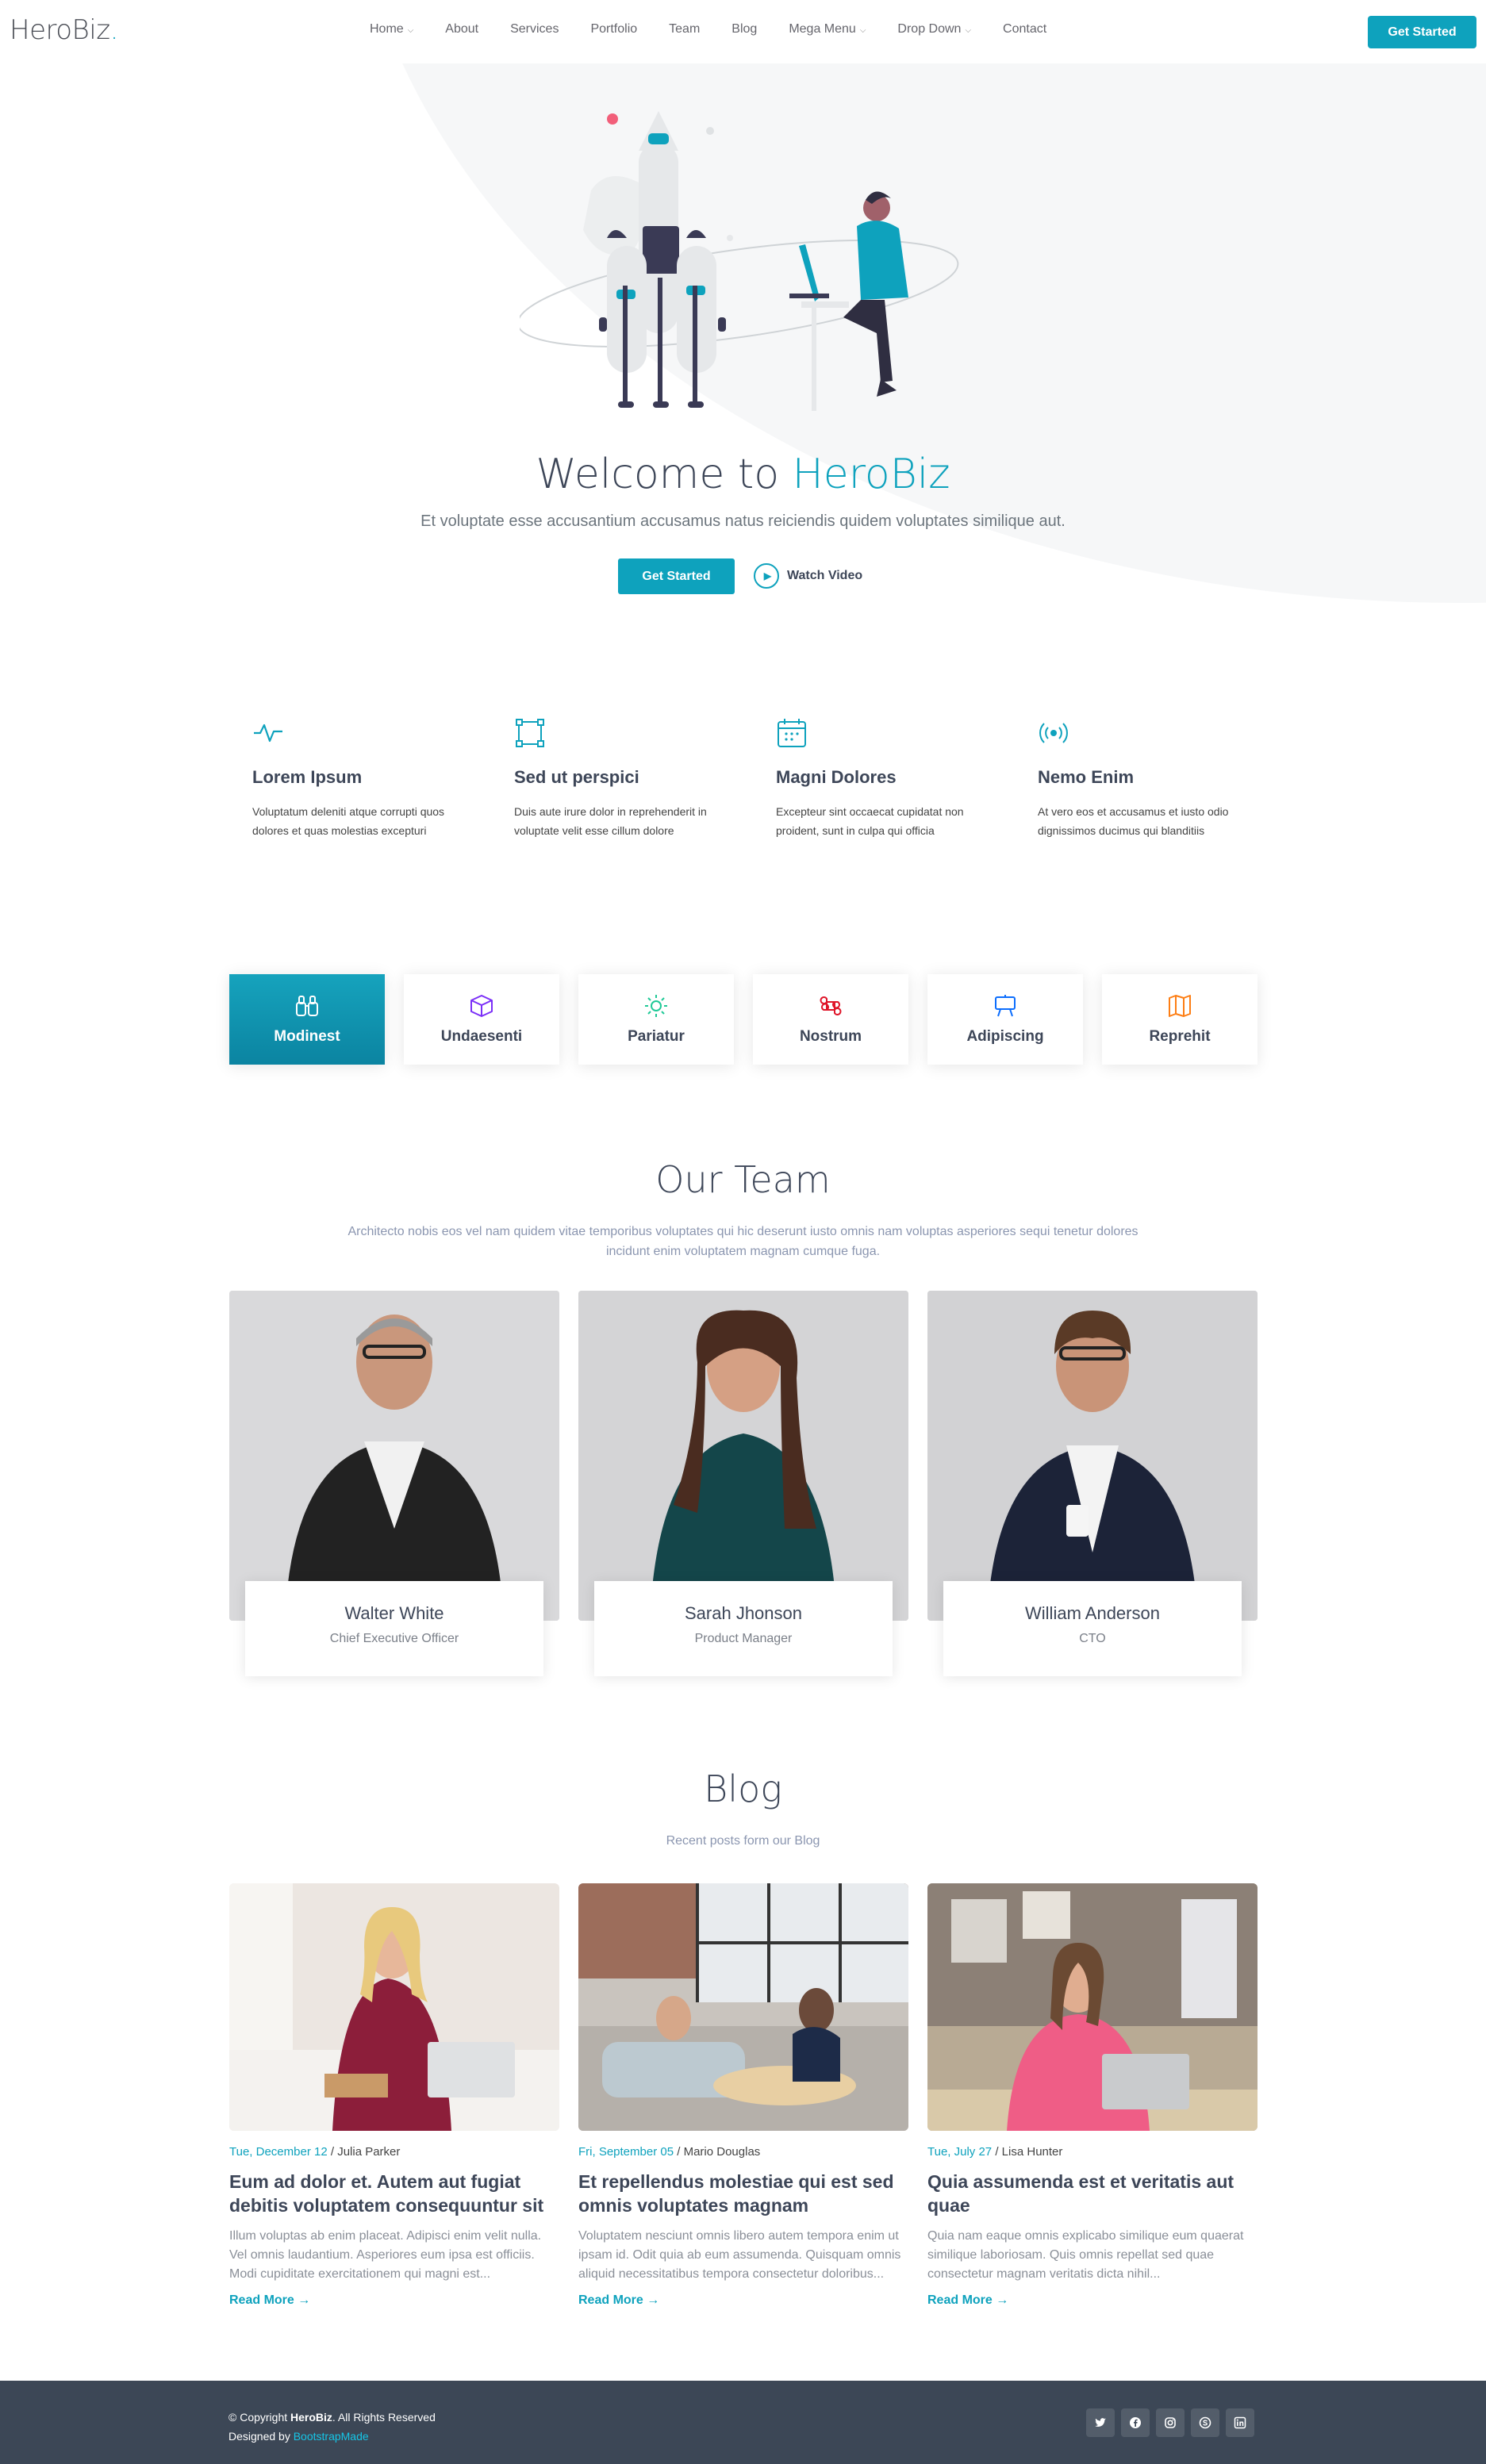 This screenshot has width=1486, height=2464. I want to click on facebook-icon, so click(1135, 2422).